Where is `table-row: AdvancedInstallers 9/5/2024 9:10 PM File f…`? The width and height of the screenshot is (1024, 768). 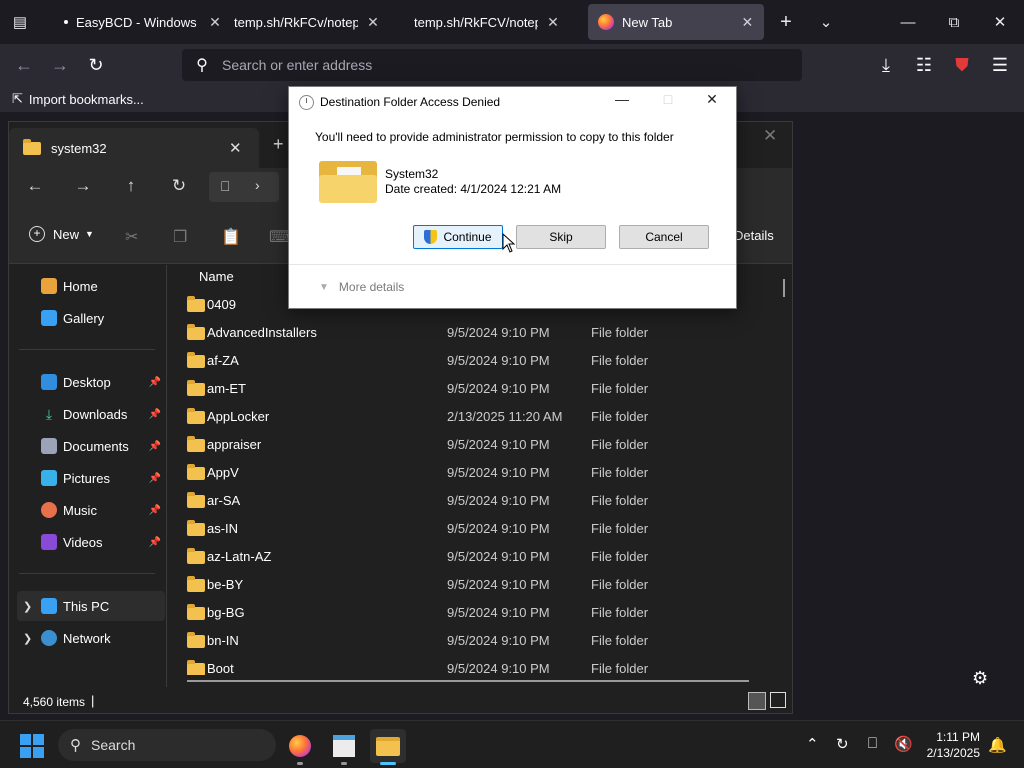 table-row: AdvancedInstallers 9/5/2024 9:10 PM File f… is located at coordinates (474, 333).